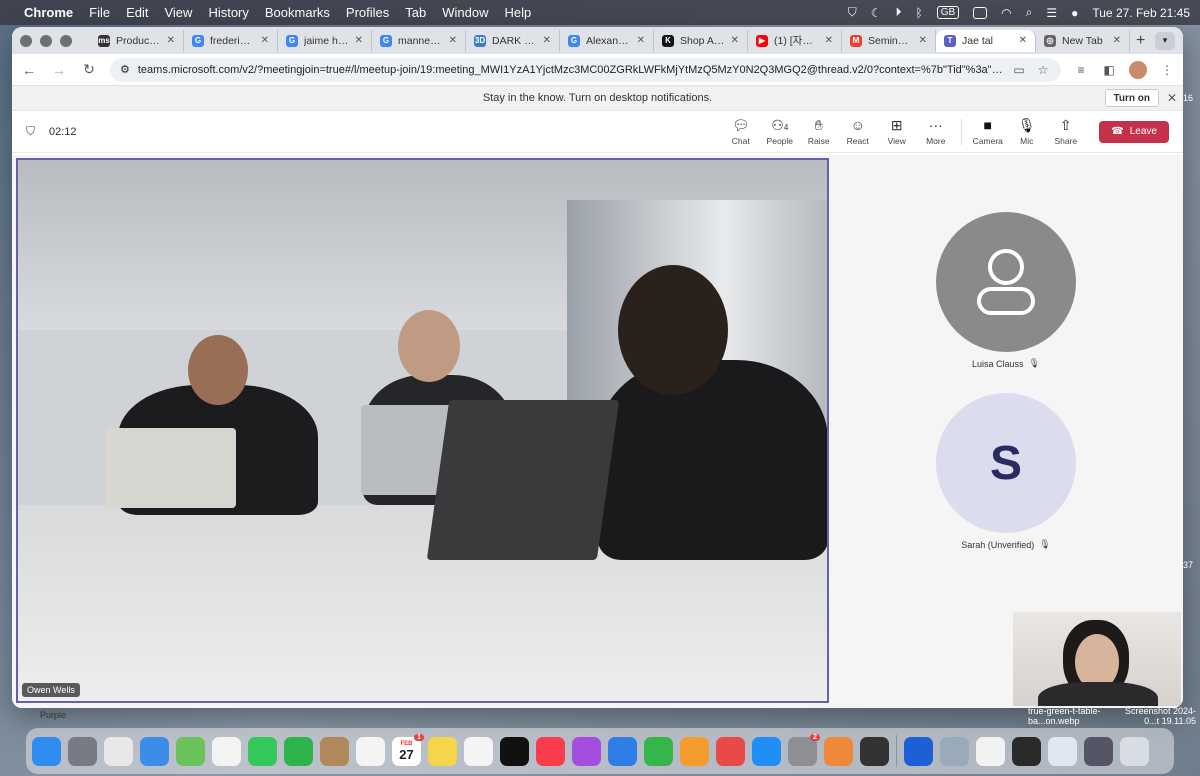 The image size is (1200, 776). Describe the element at coordinates (415, 12) in the screenshot. I see `menu-tab: Tab` at that location.